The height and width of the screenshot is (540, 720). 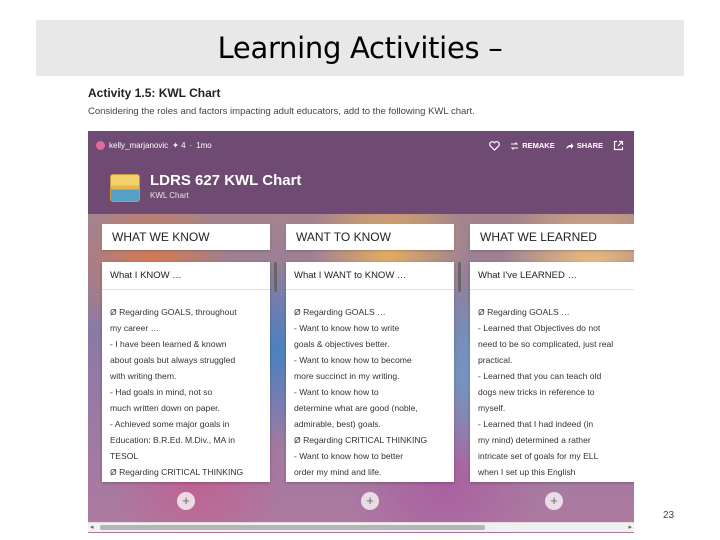 I want to click on post-age: 1mo, so click(x=204, y=145).